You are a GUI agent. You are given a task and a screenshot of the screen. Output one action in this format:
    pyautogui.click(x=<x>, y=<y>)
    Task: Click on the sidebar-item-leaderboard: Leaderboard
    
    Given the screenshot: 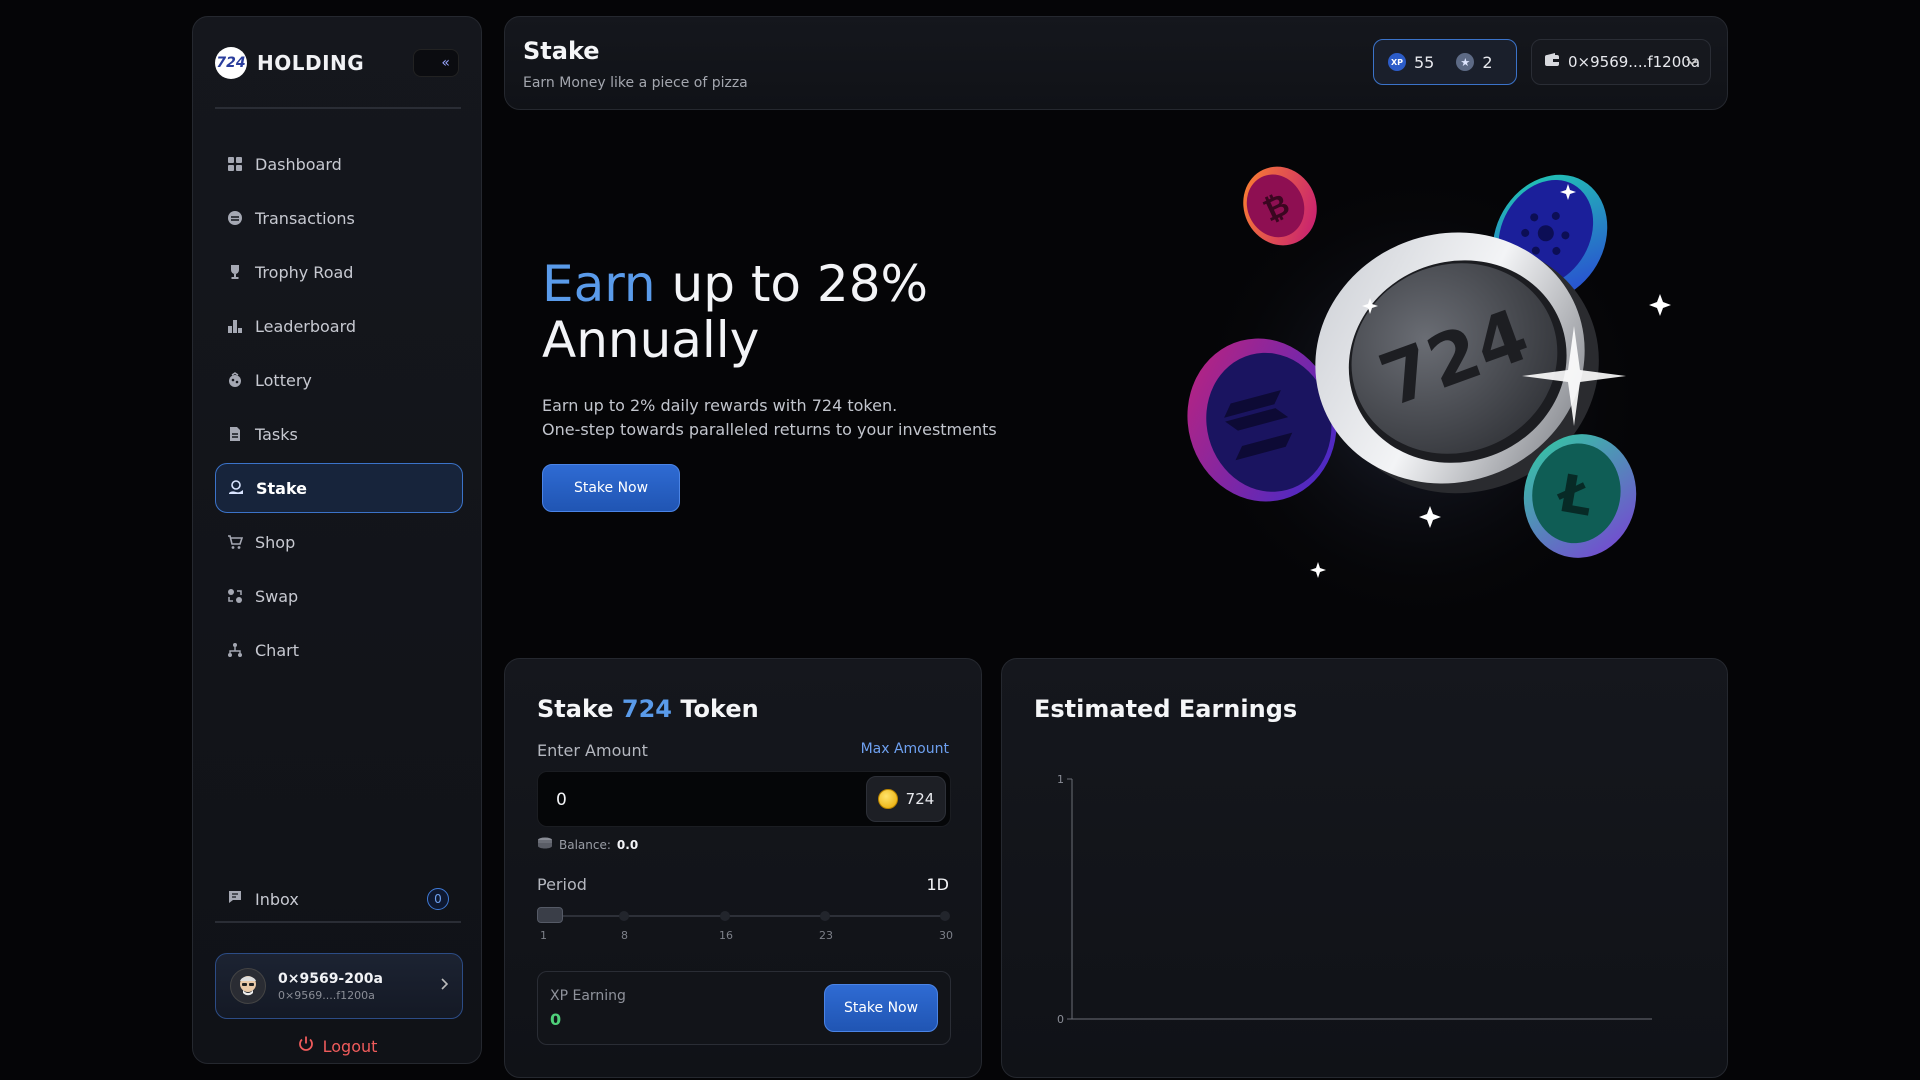 What is the action you would take?
    pyautogui.click(x=339, y=326)
    